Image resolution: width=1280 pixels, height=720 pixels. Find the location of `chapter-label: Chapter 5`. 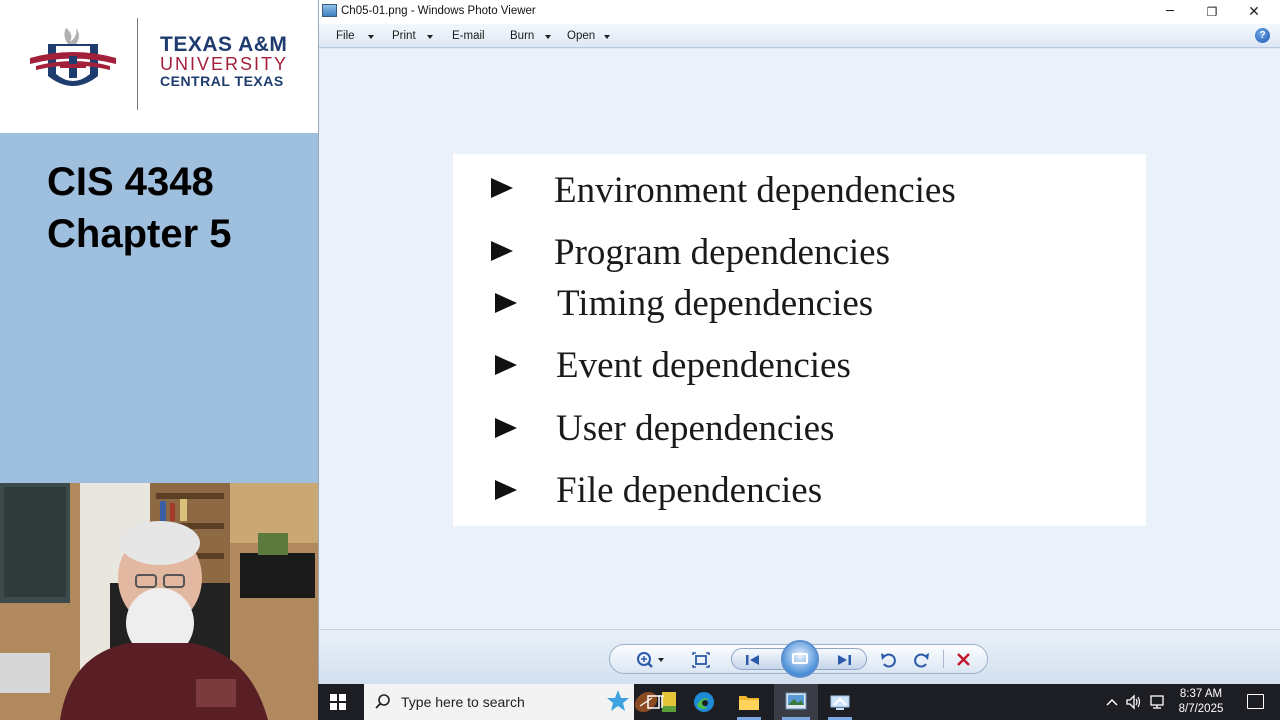

chapter-label: Chapter 5 is located at coordinates (139, 234).